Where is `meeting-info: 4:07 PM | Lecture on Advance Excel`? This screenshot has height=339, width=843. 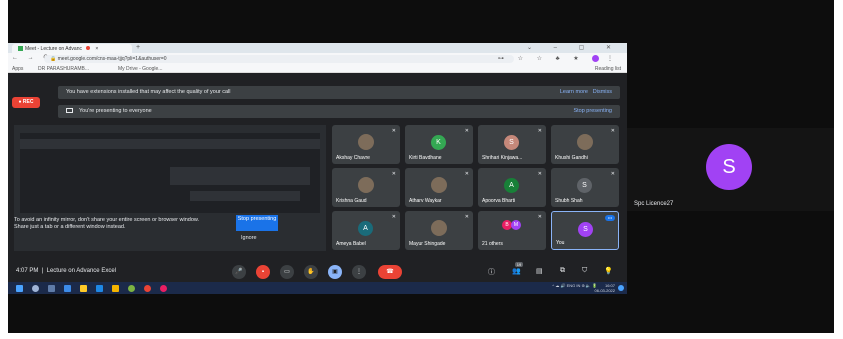 meeting-info: 4:07 PM | Lecture on Advance Excel is located at coordinates (66, 271).